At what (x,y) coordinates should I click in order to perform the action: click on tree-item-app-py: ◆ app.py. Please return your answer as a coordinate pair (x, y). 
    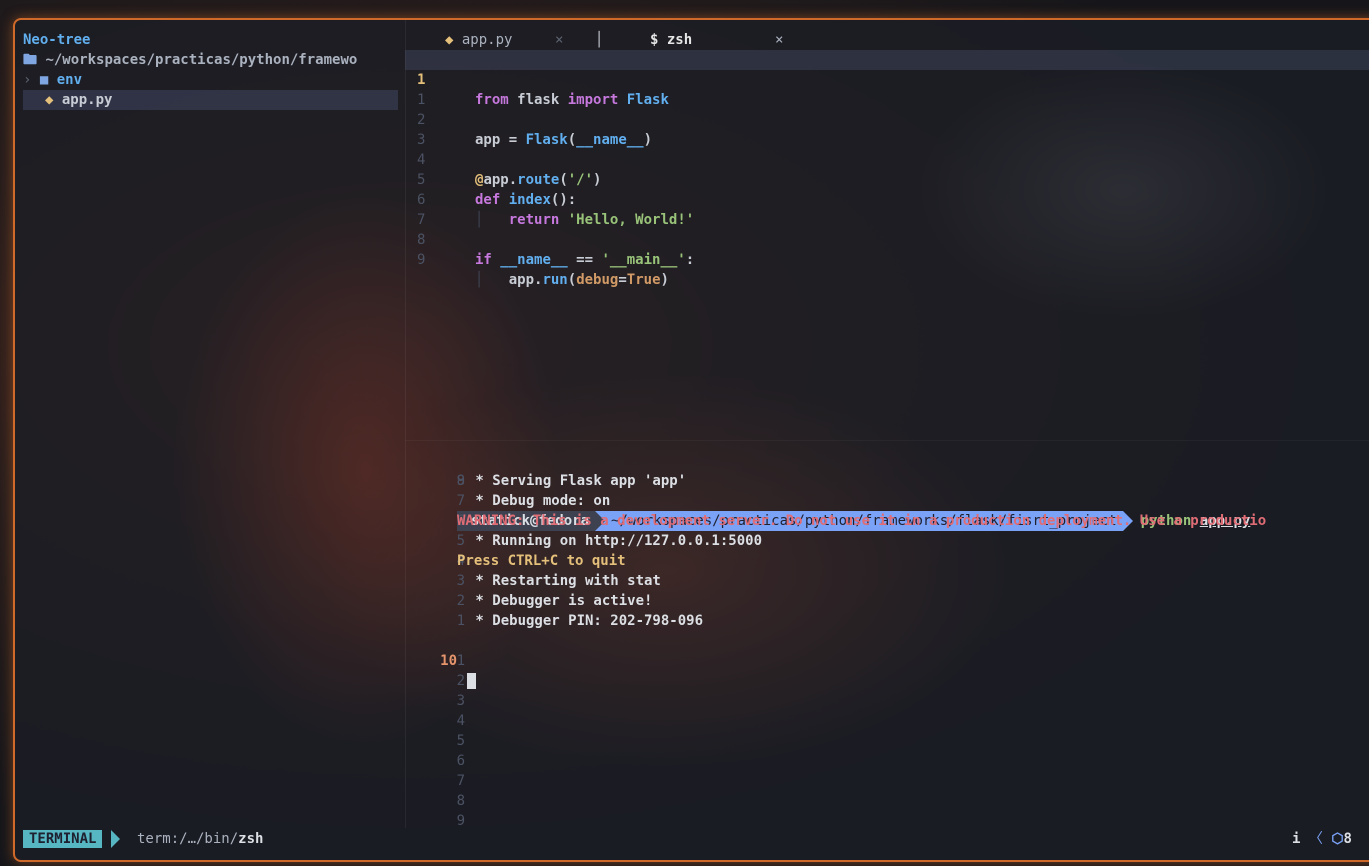
    Looking at the image, I should click on (210, 100).